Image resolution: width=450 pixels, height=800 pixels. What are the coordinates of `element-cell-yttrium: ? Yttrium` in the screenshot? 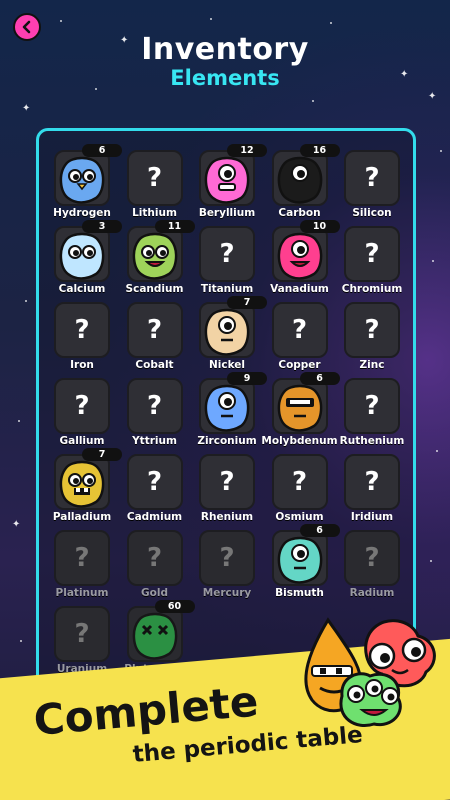 It's located at (154, 416).